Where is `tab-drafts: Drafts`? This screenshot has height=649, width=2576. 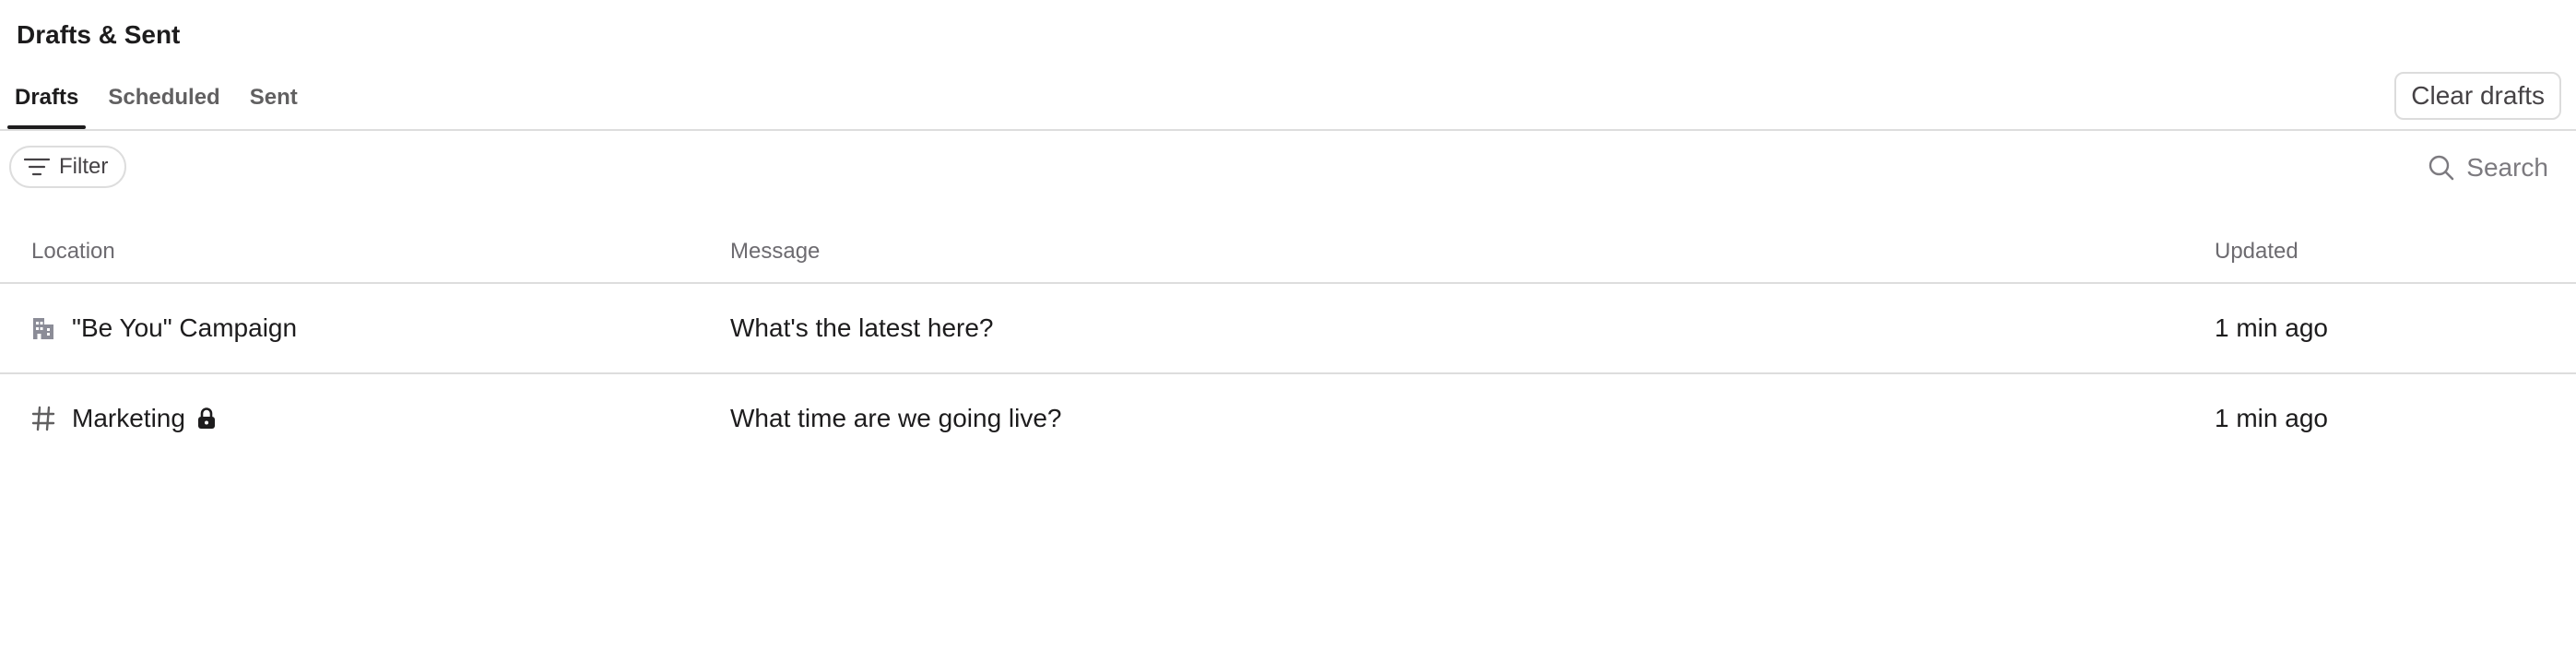 tab-drafts: Drafts is located at coordinates (47, 103).